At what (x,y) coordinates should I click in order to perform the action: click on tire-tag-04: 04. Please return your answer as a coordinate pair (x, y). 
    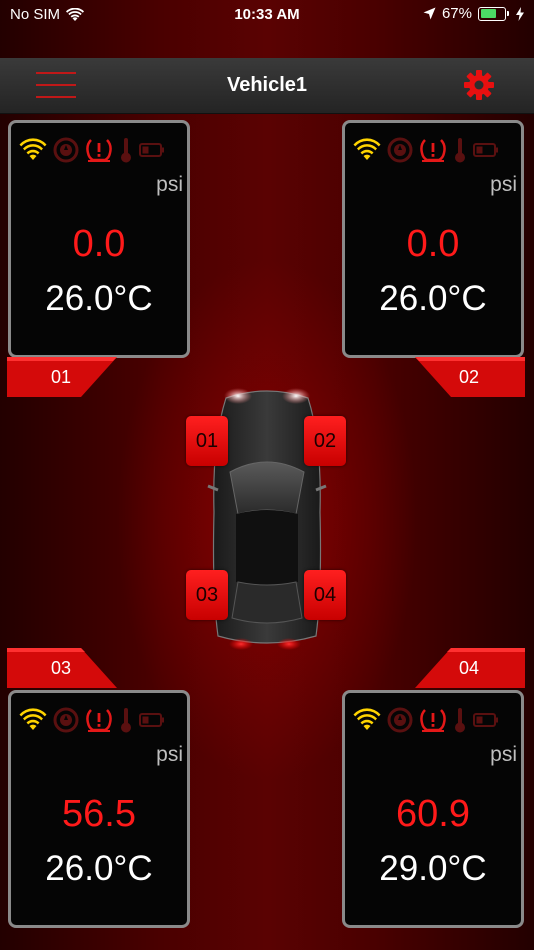
    Looking at the image, I should click on (470, 668).